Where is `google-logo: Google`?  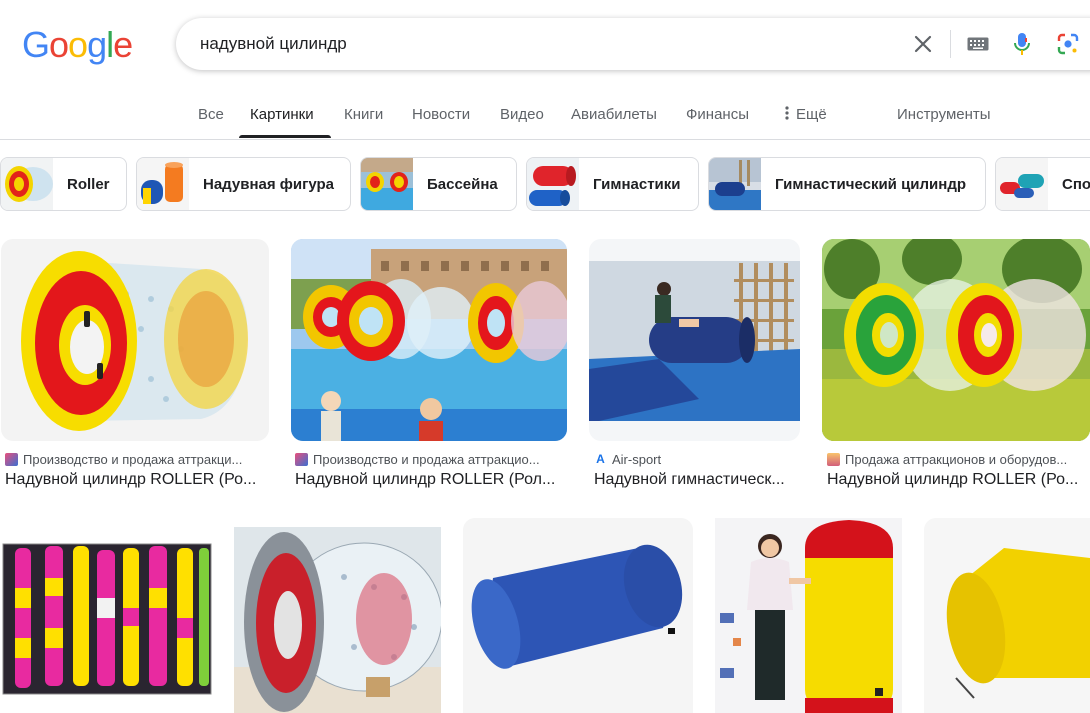 google-logo: Google is located at coordinates (77, 44).